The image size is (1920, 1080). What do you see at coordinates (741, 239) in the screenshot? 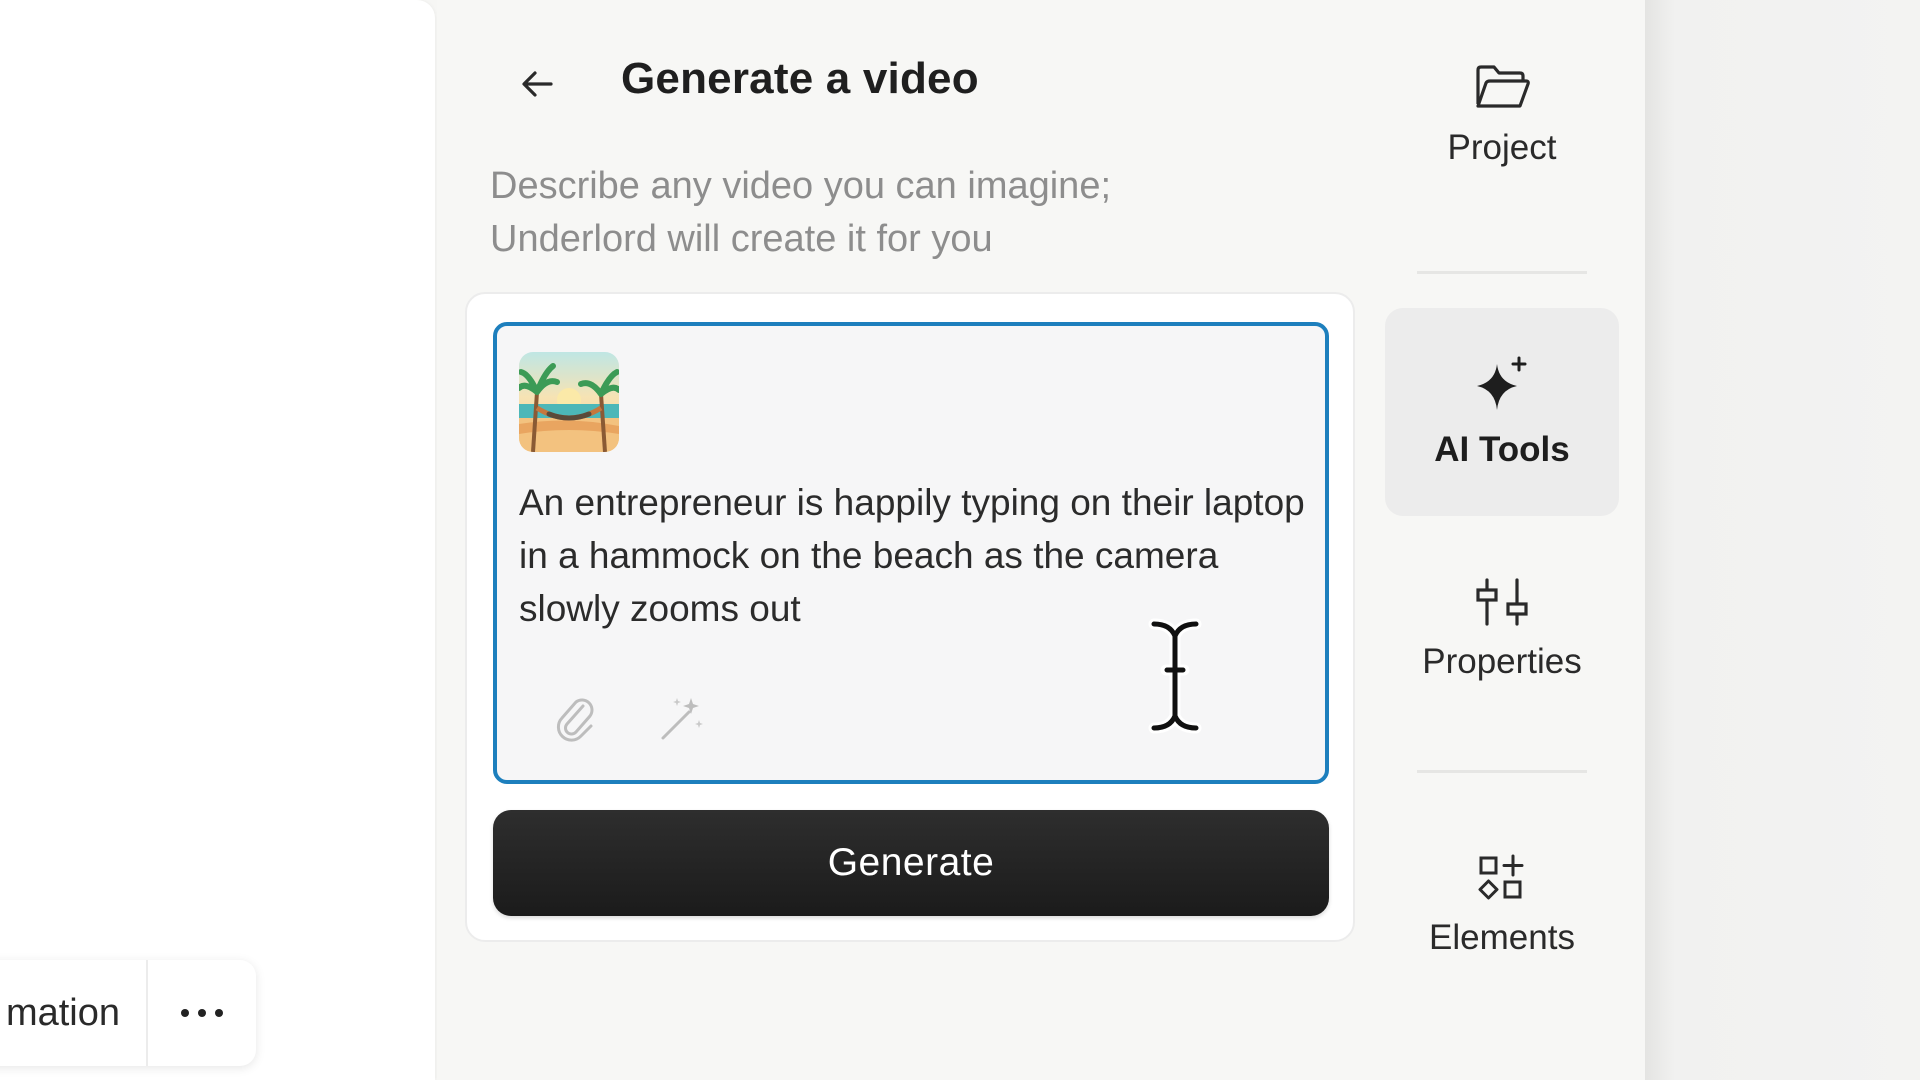
I see `description-line-2: Underlord will create it for you` at bounding box center [741, 239].